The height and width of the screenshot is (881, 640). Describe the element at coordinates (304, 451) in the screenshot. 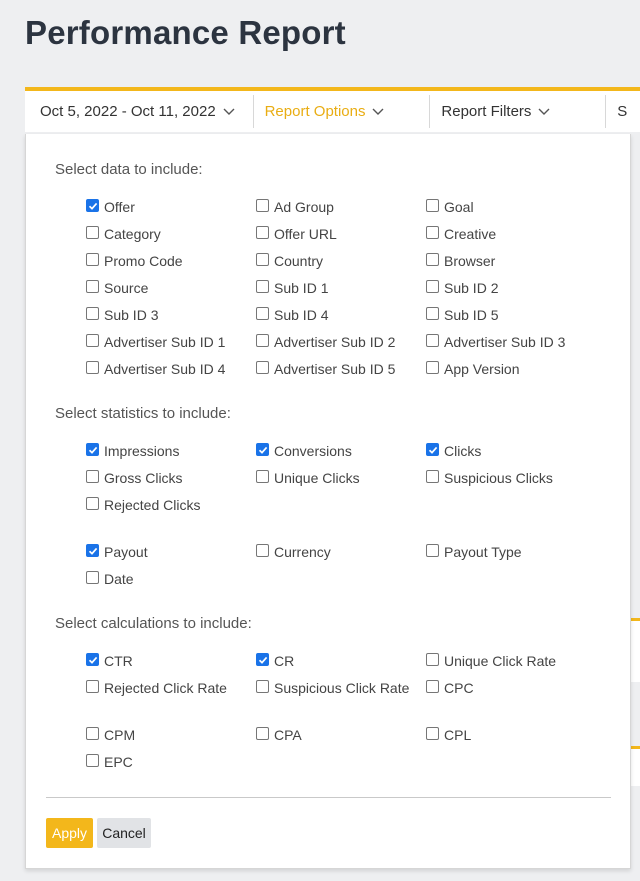

I see `option-conversions: Conversions` at that location.